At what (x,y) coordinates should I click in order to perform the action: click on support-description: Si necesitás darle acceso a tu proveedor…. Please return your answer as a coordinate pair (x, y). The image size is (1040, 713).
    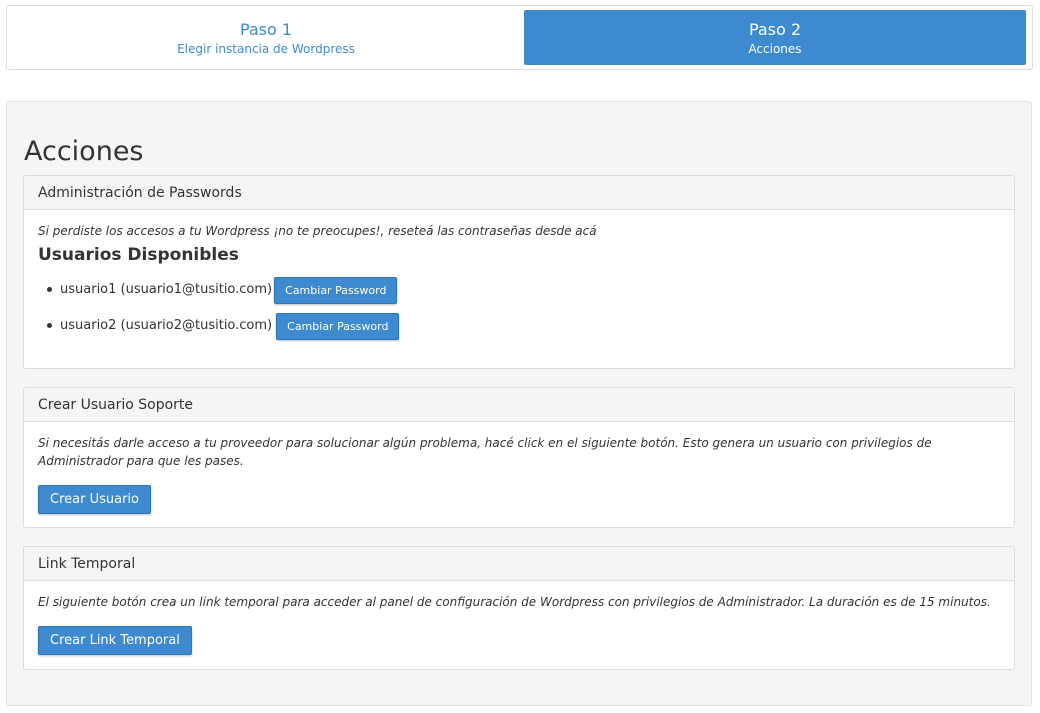
    Looking at the image, I should click on (485, 452).